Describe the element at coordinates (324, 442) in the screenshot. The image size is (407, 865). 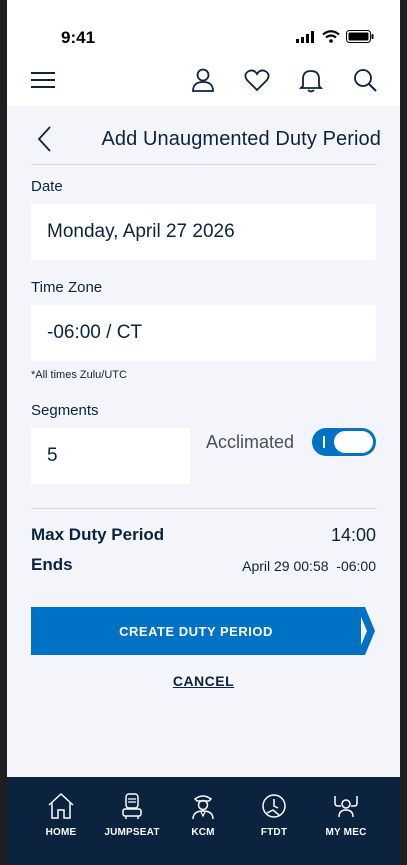
I see `toggle-on-indicator` at that location.